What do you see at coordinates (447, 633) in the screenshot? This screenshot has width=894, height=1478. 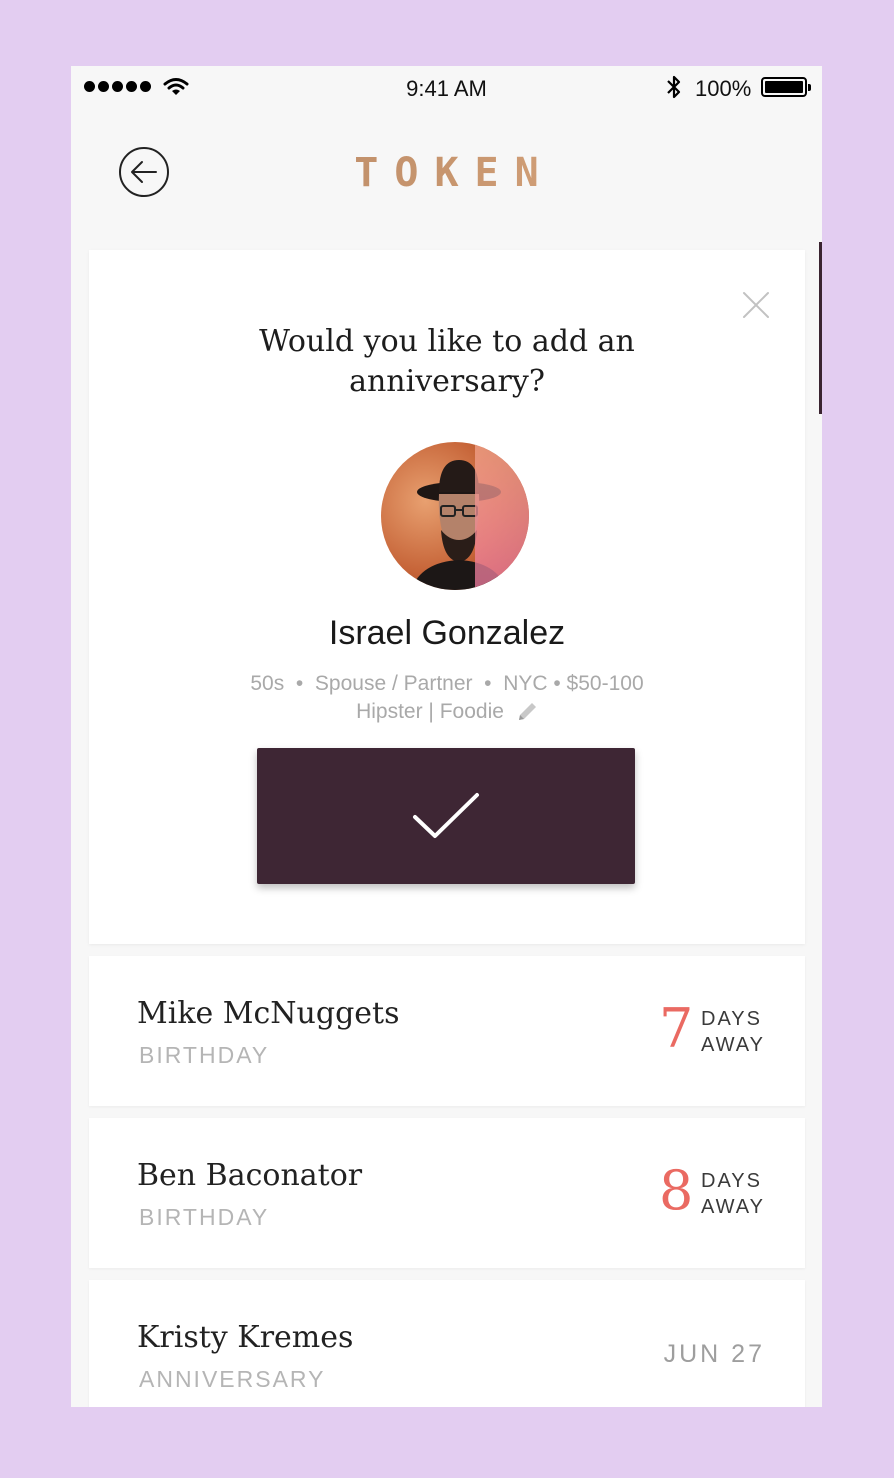 I see `person-name: Israel Gonzalez` at bounding box center [447, 633].